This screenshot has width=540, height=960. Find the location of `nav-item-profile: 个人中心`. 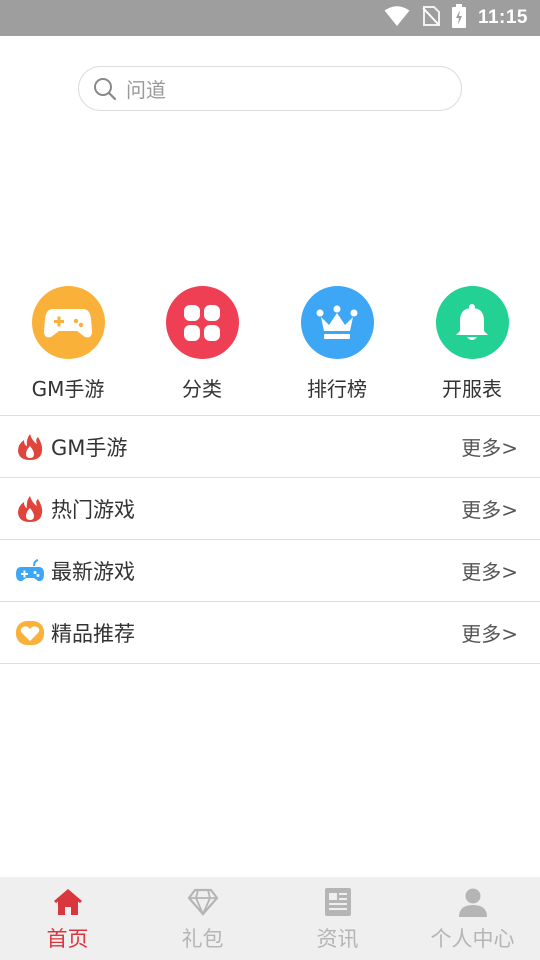

nav-item-profile: 个人中心 is located at coordinates (472, 918).